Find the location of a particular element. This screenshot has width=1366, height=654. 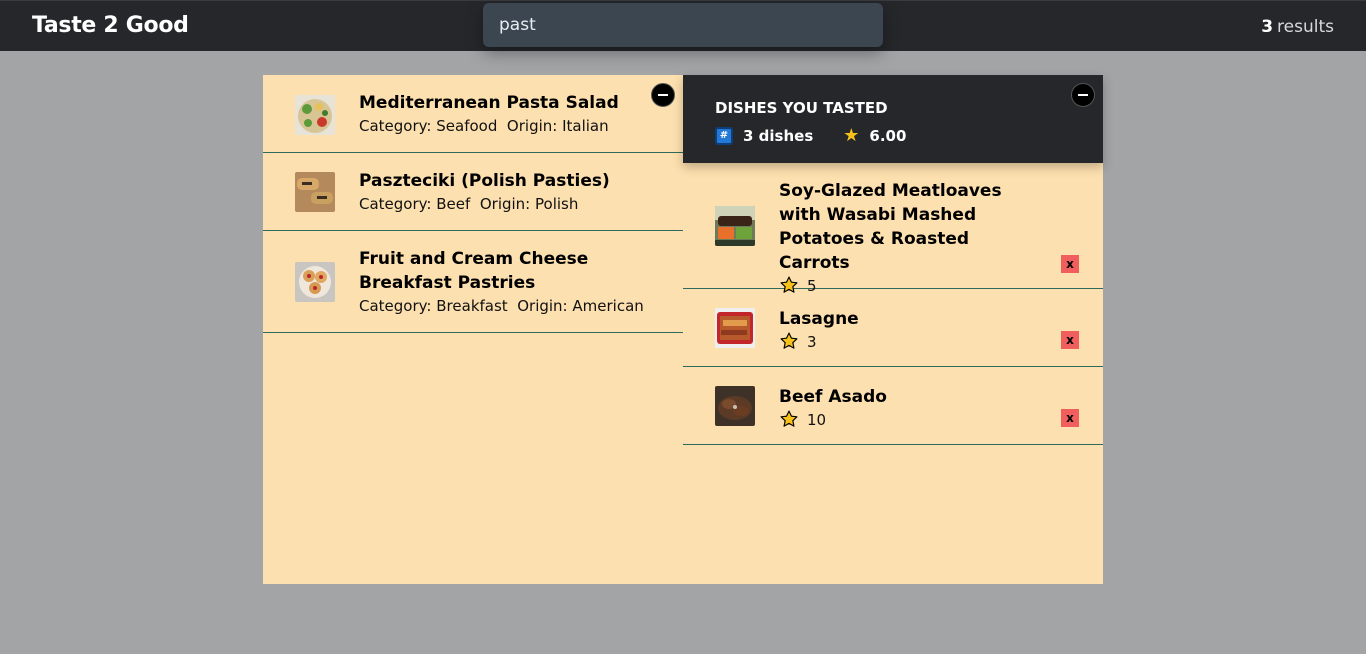

collapse-results-button is located at coordinates (663, 95).